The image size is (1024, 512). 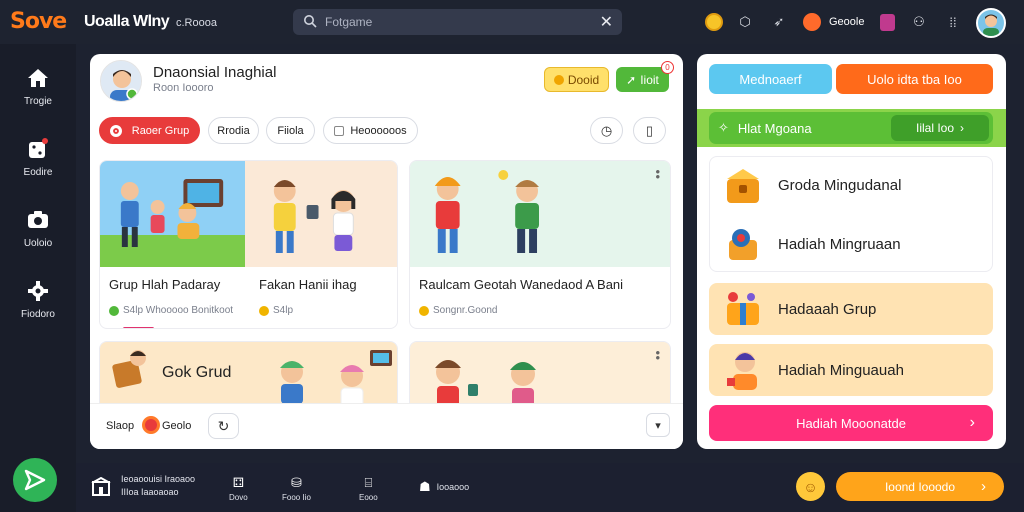 I want to click on sidebar-item-settings: Fiodoro, so click(x=38, y=307).